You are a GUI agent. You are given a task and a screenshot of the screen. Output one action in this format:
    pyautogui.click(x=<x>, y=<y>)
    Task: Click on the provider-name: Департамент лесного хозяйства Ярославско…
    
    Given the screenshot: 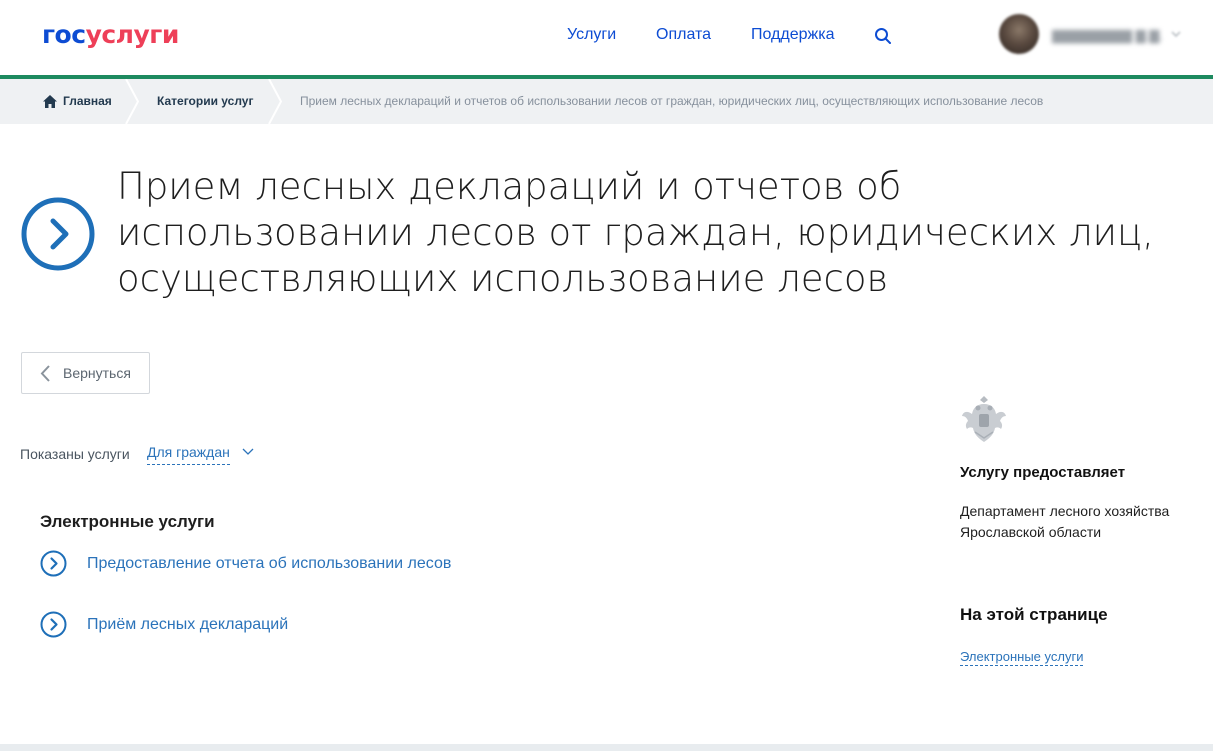 What is the action you would take?
    pyautogui.click(x=1065, y=521)
    